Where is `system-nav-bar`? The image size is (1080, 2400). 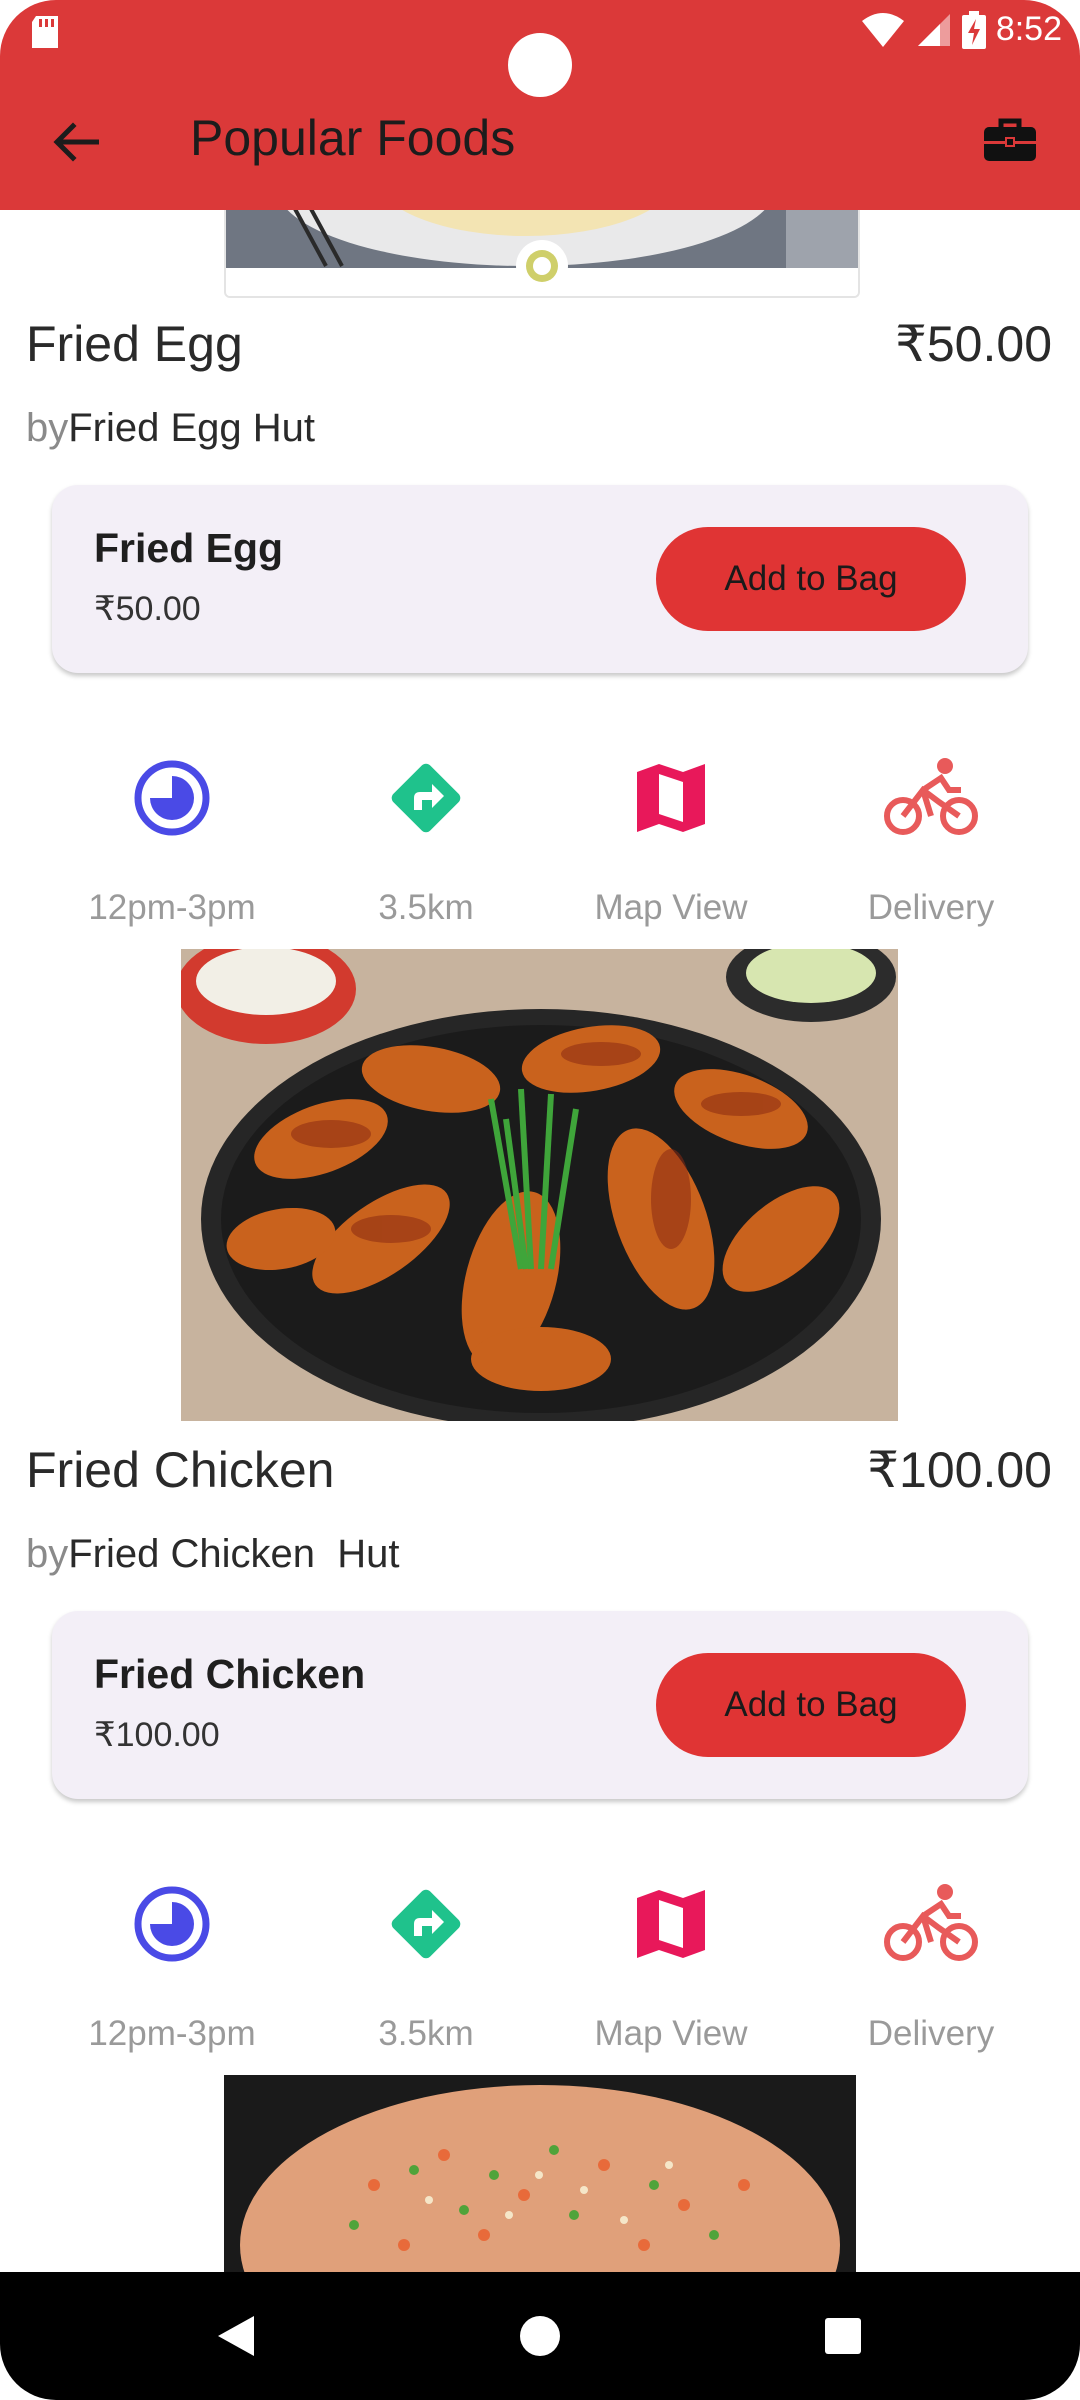
system-nav-bar is located at coordinates (540, 2336).